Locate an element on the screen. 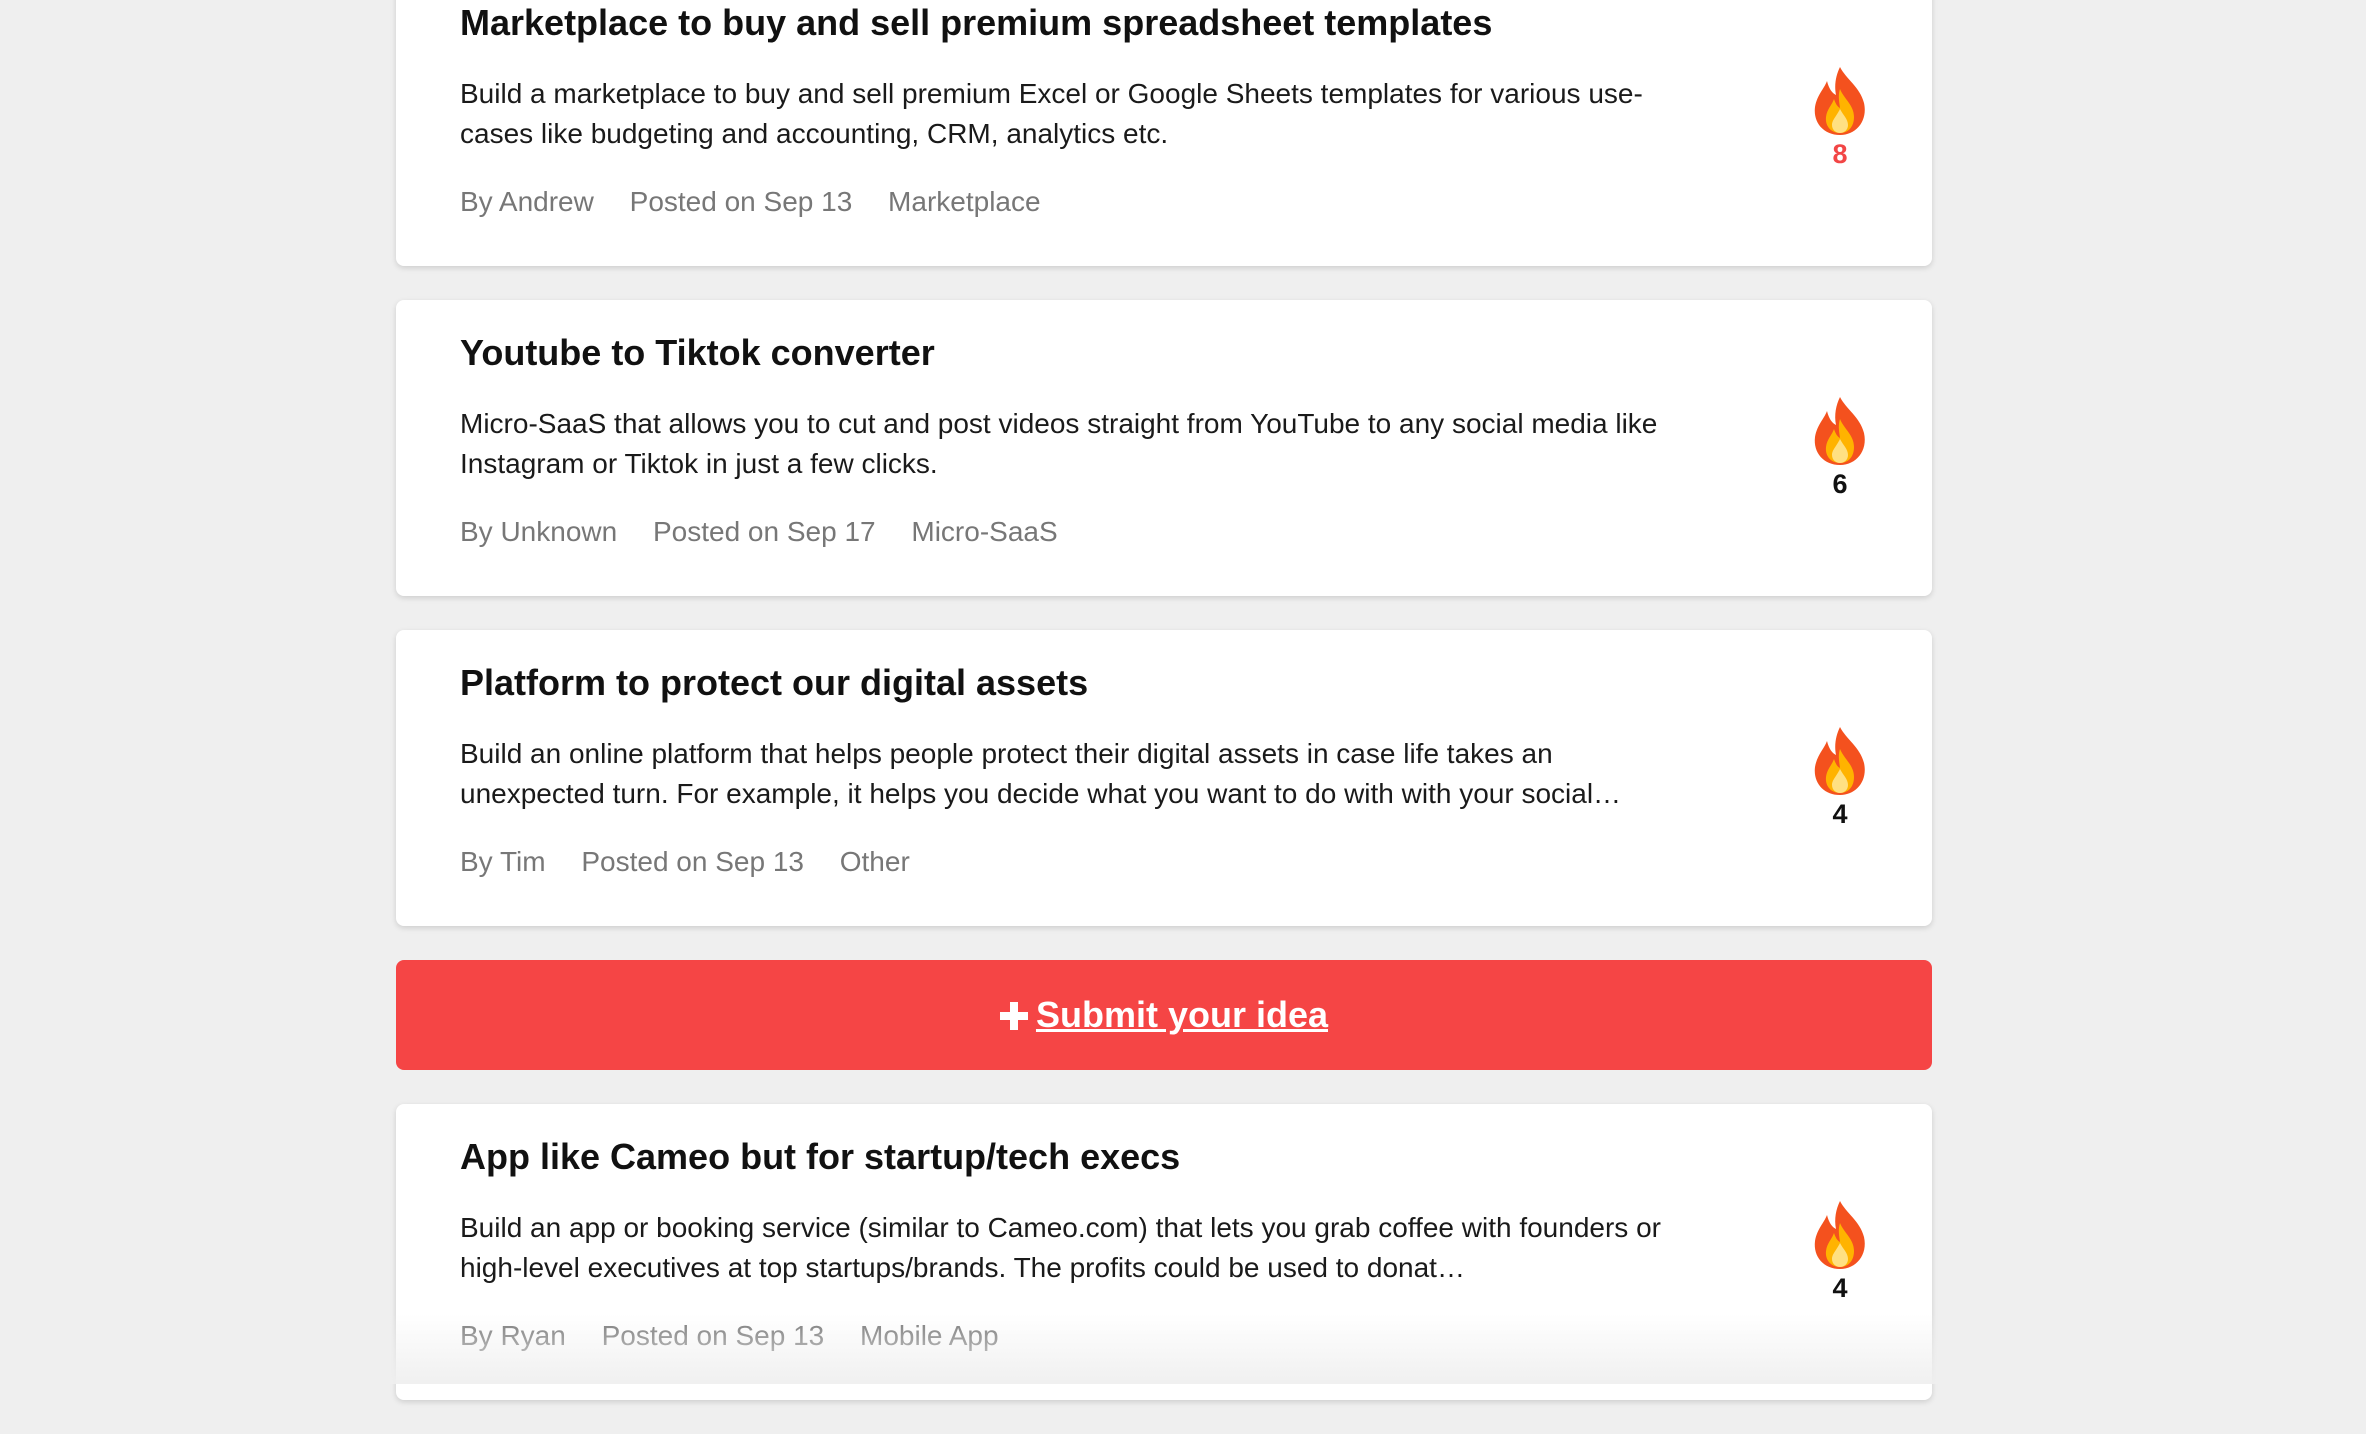 This screenshot has width=2366, height=1434. idea-author: By Ryan is located at coordinates (513, 1335).